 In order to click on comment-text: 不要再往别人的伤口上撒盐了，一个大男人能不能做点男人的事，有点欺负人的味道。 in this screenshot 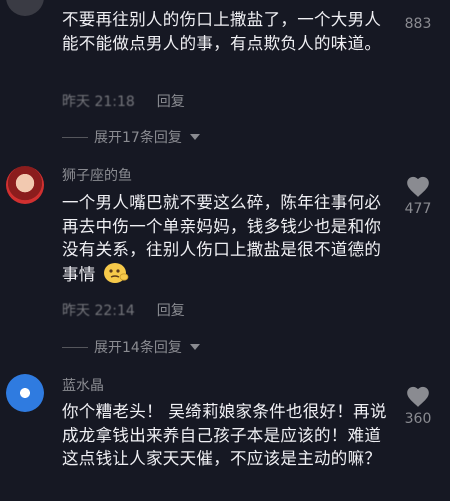, I will do `click(222, 31)`.